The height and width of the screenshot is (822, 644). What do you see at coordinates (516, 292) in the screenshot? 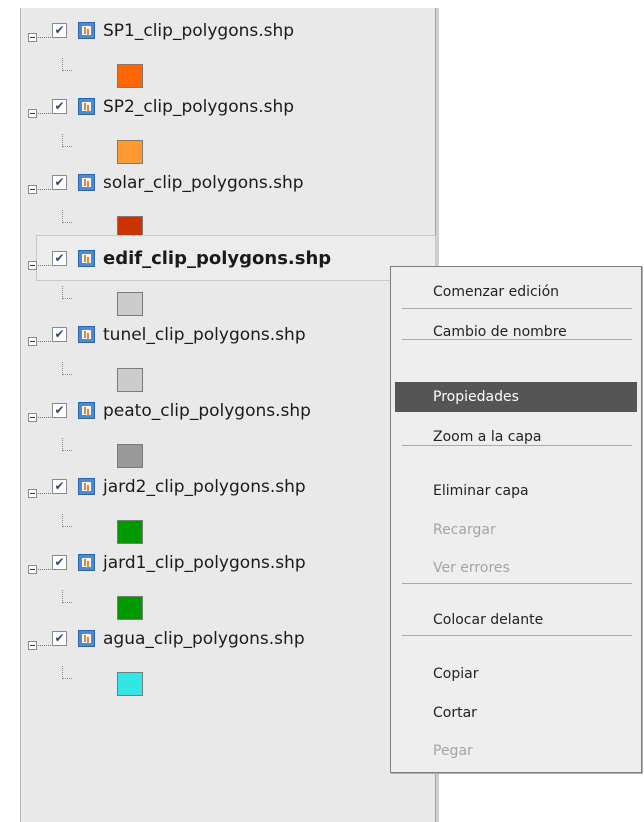
I see `menu-item: Comenzar edición` at bounding box center [516, 292].